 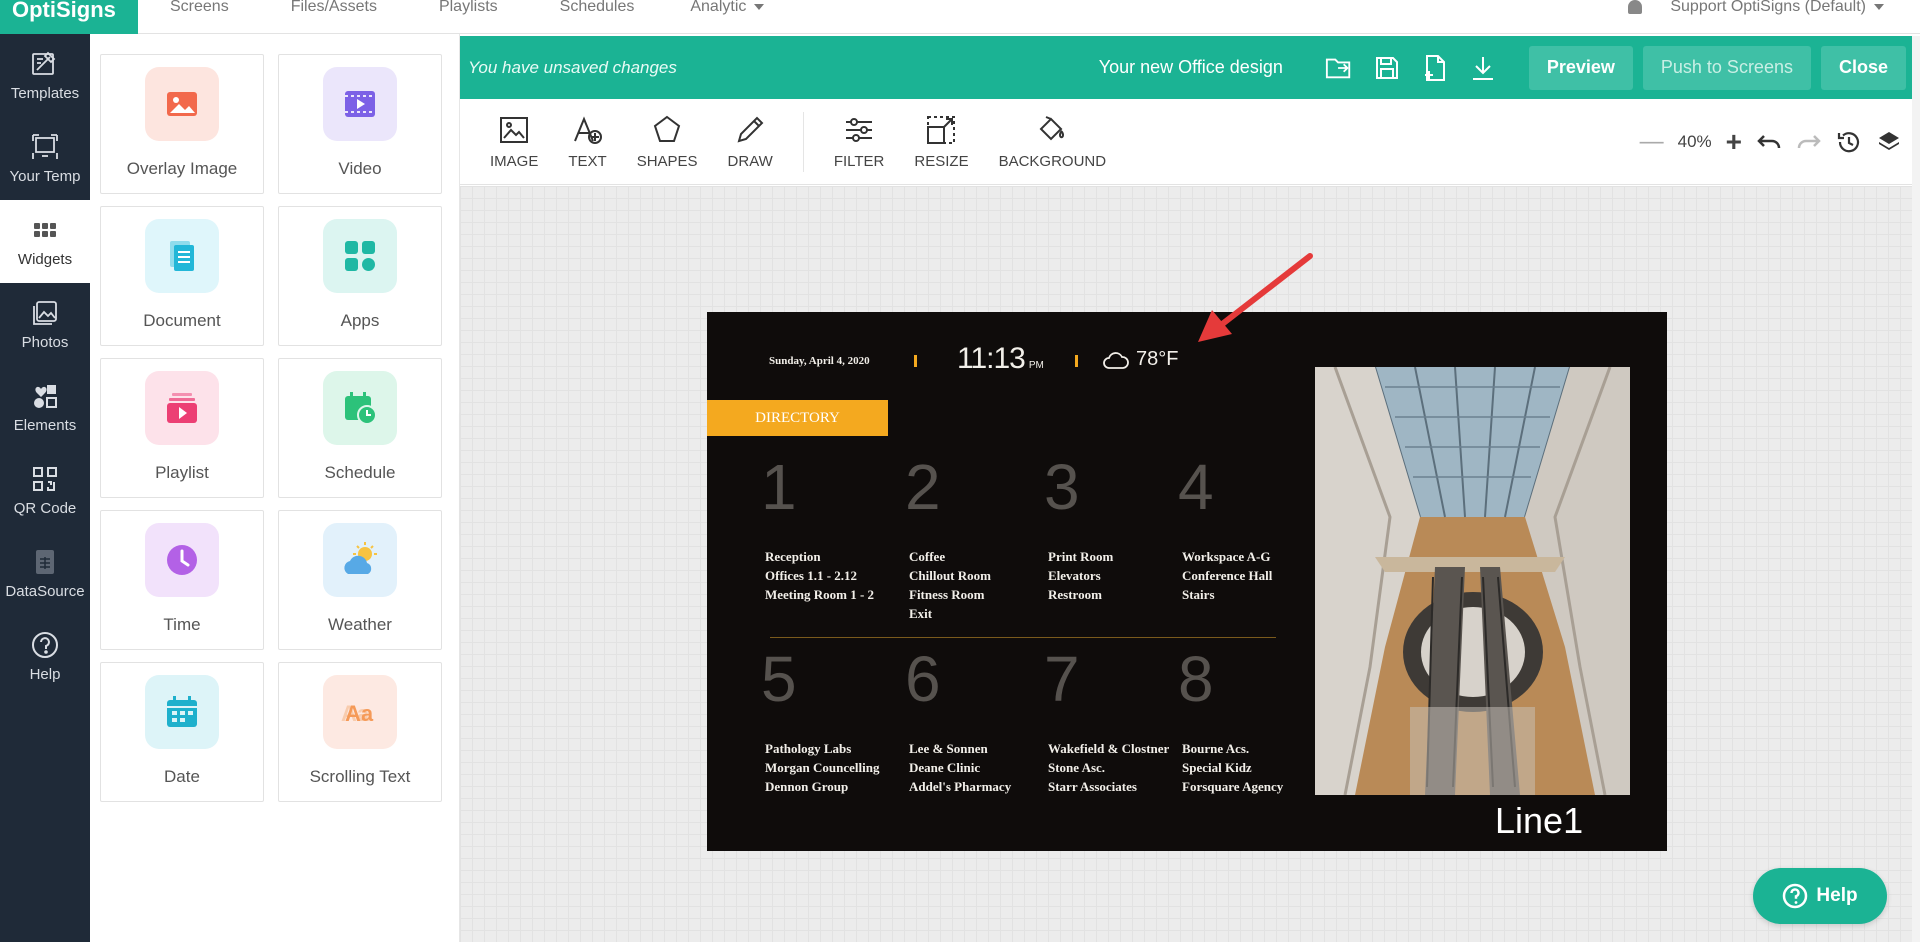 What do you see at coordinates (797, 418) in the screenshot?
I see `directory-label: DIRECTORY` at bounding box center [797, 418].